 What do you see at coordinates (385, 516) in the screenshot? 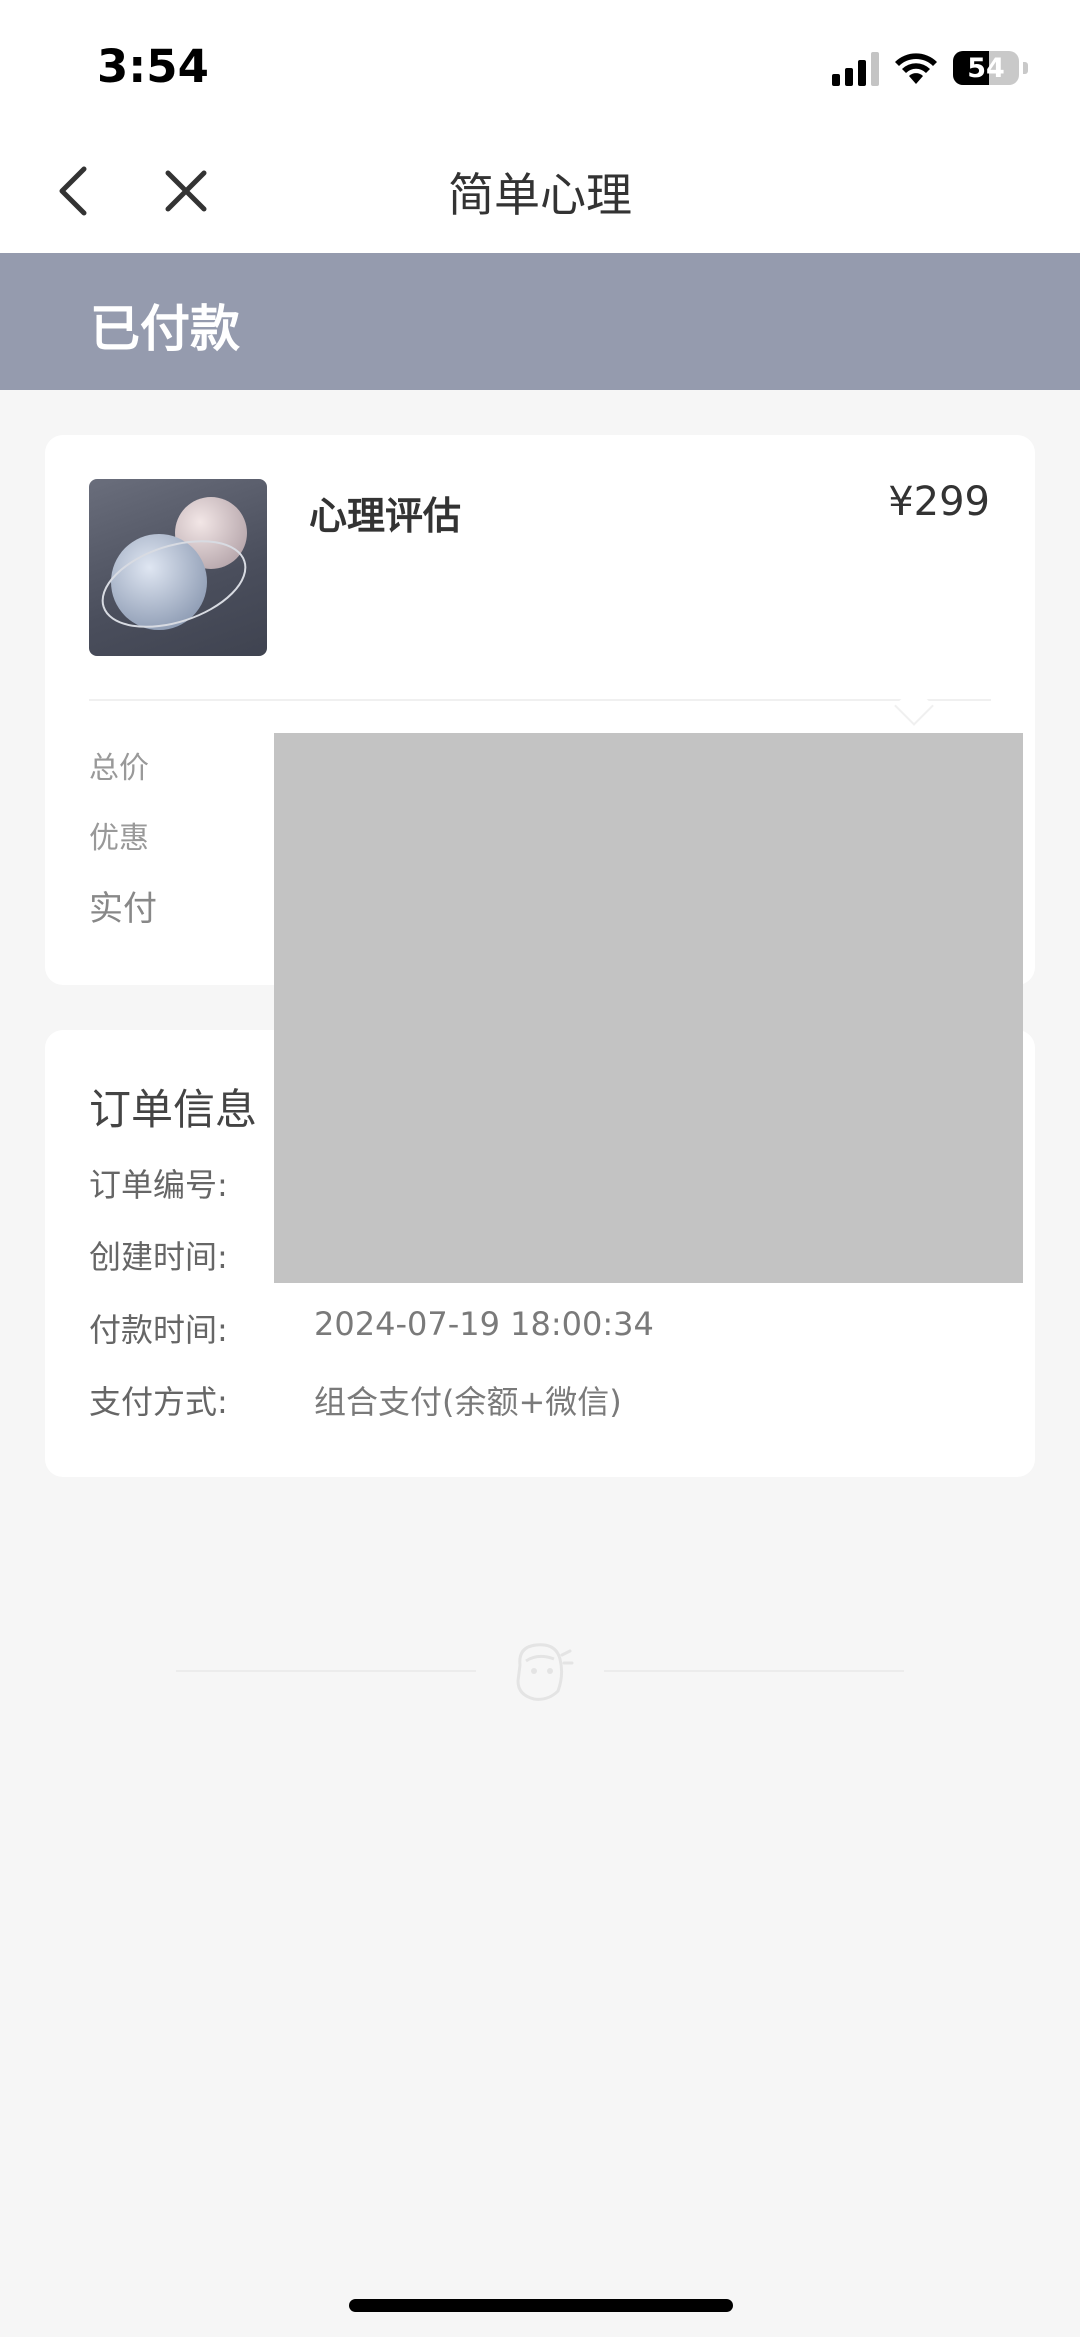
I see `product-name: 心理评估` at bounding box center [385, 516].